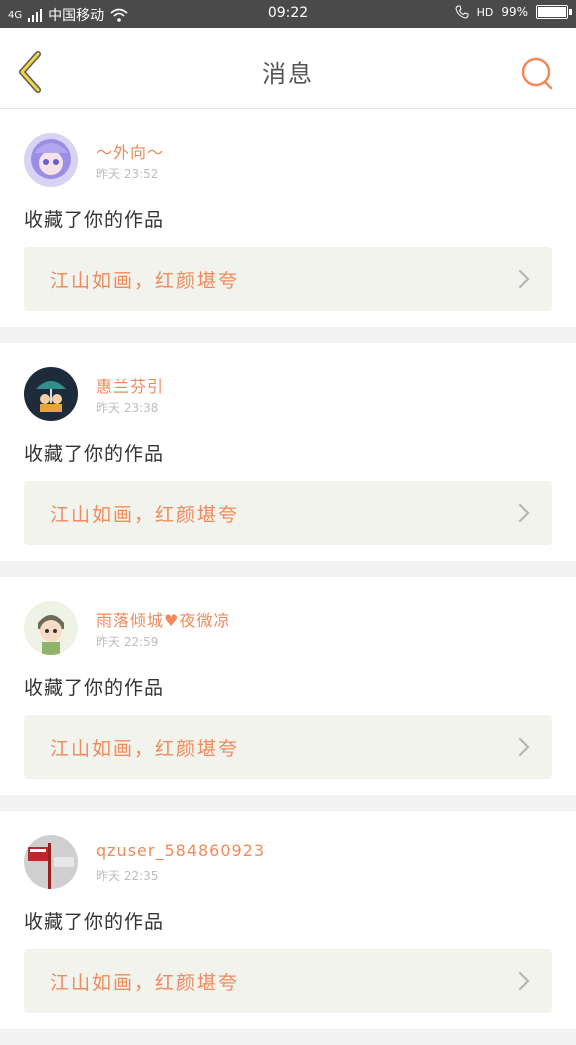 This screenshot has width=576, height=1045. I want to click on app-header: 消息, so click(288, 68).